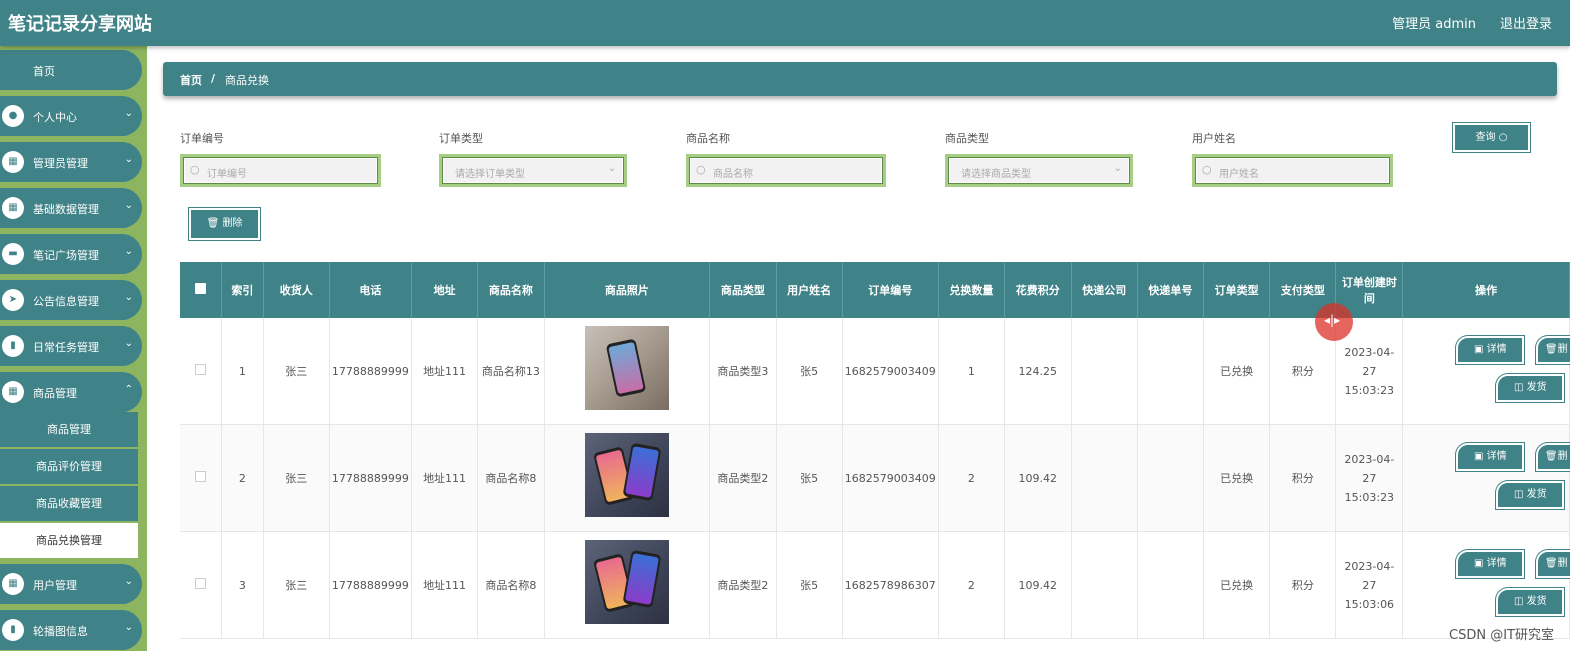  What do you see at coordinates (1369, 478) in the screenshot?
I see `cell-created: 2023-04-27 15:03:23` at bounding box center [1369, 478].